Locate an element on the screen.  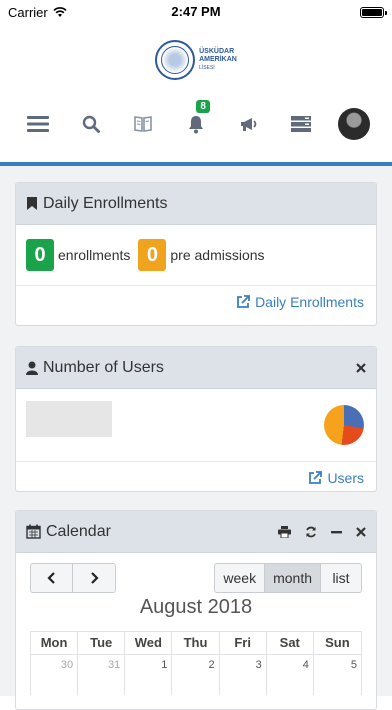
notification-count-badge: 8 is located at coordinates (203, 106).